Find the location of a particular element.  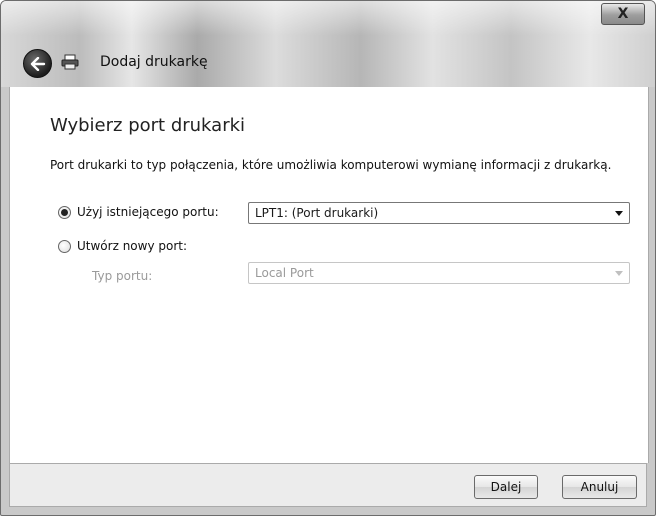

navigation-bar: Dodaj drukarkę is located at coordinates (328, 62).